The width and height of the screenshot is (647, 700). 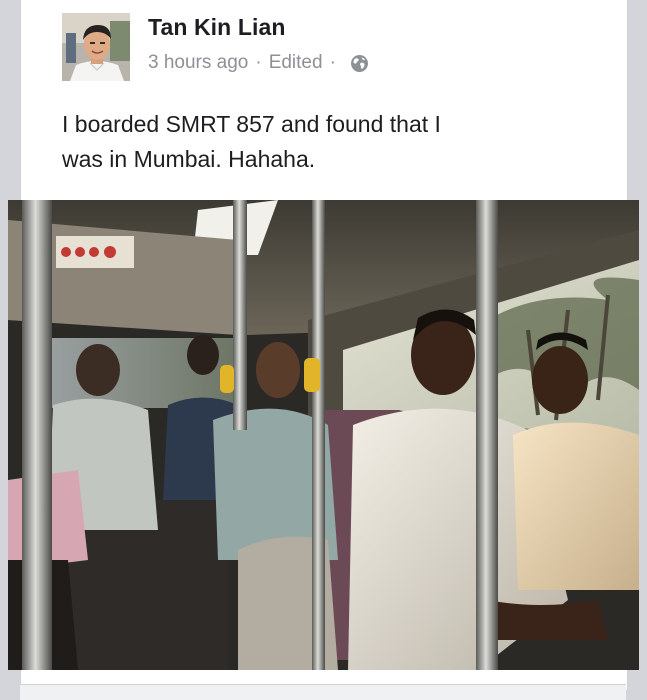 I want to click on avatar-photo, so click(x=96, y=47).